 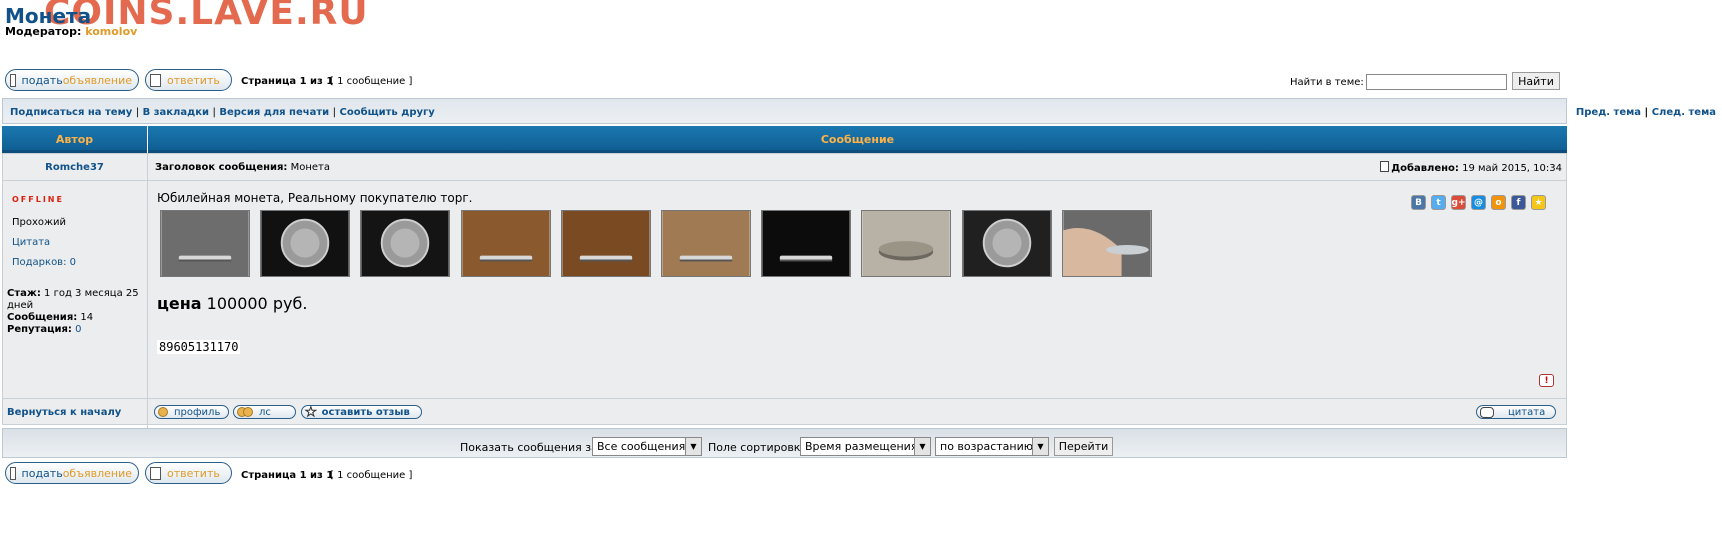 I want to click on subject-label: Заголовок сообщения:, so click(x=221, y=167).